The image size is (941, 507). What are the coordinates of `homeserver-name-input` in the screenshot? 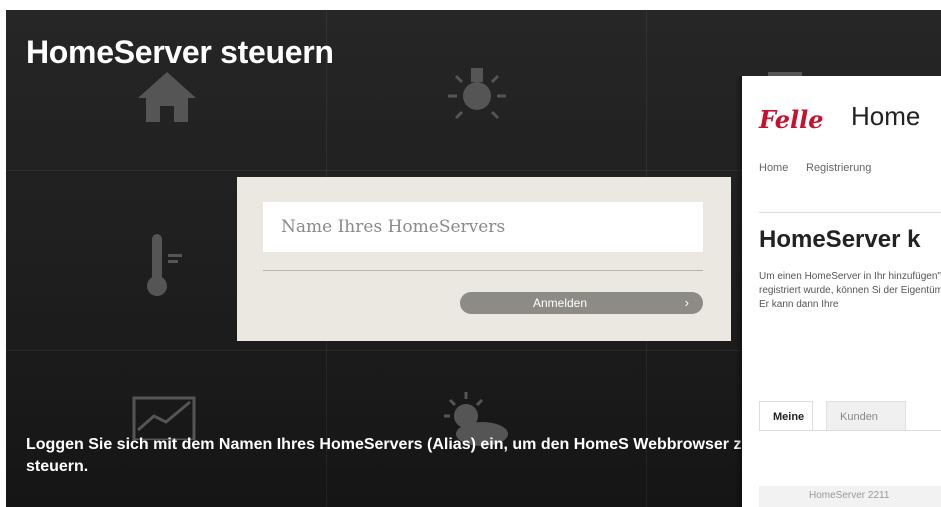 It's located at (483, 227).